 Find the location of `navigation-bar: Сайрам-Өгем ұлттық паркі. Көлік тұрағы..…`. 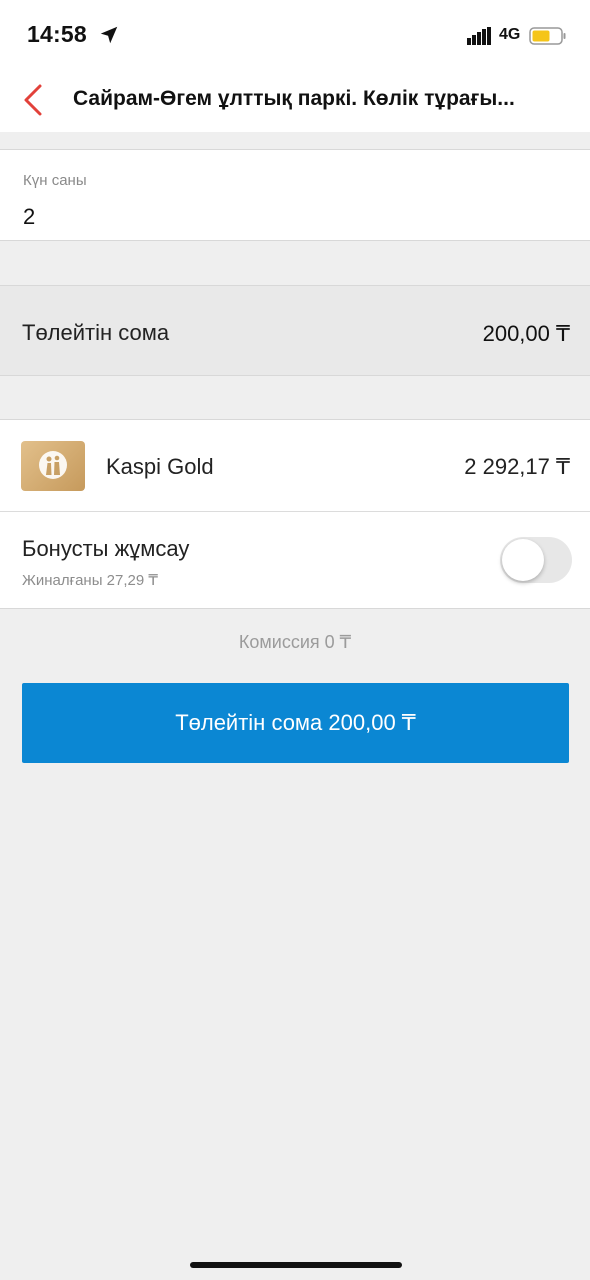

navigation-bar: Сайрам-Өгем ұлттық паркі. Көлік тұрағы..… is located at coordinates (295, 101).